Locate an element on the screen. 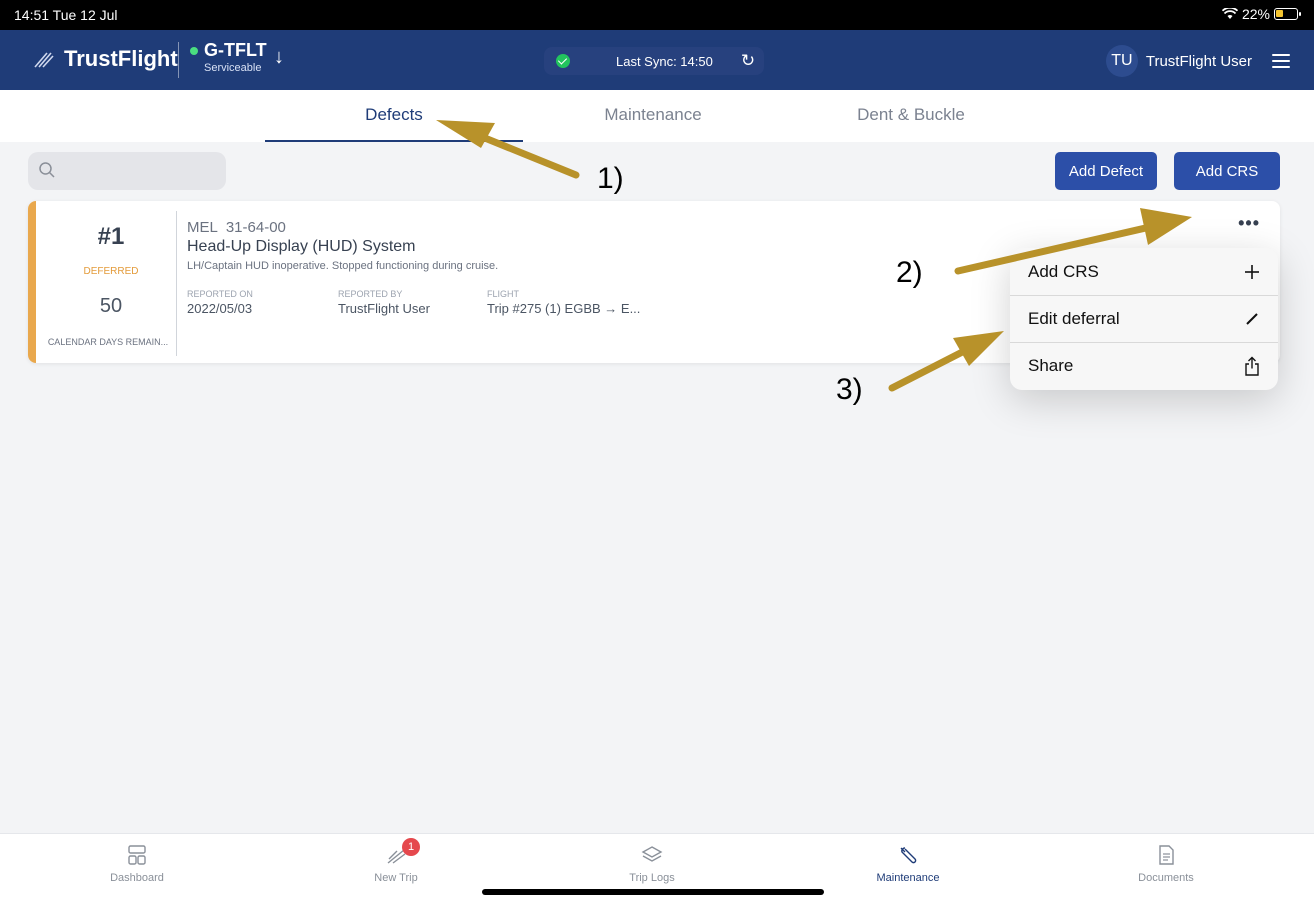 The width and height of the screenshot is (1314, 916). nav-label: Maintenance is located at coordinates (908, 878).